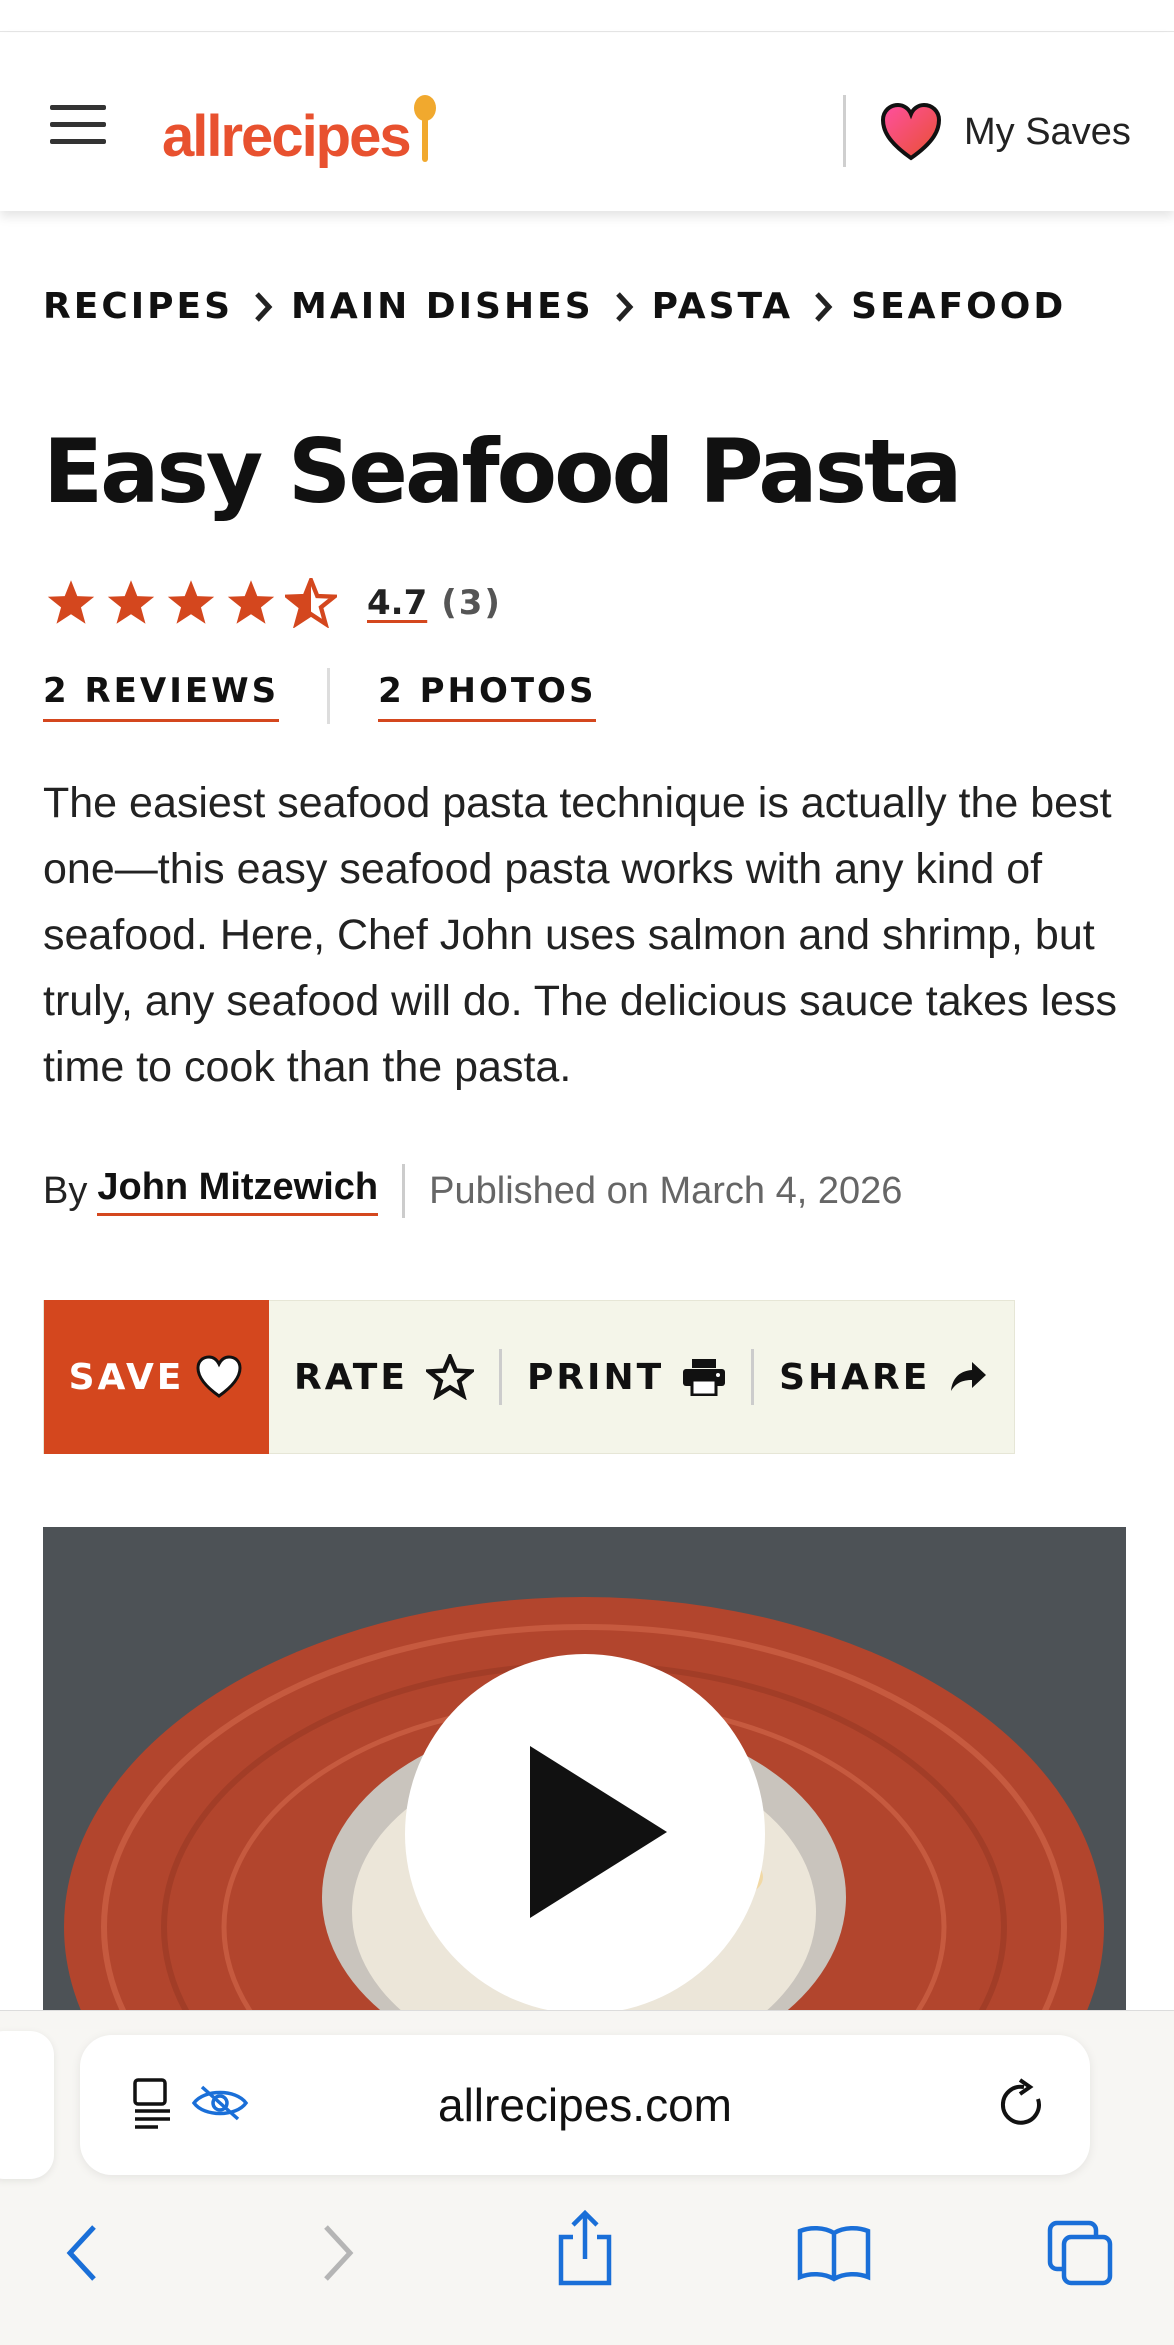 The image size is (1174, 2345). What do you see at coordinates (958, 306) in the screenshot?
I see `breadcrumb-seafood: SEAFOOD` at bounding box center [958, 306].